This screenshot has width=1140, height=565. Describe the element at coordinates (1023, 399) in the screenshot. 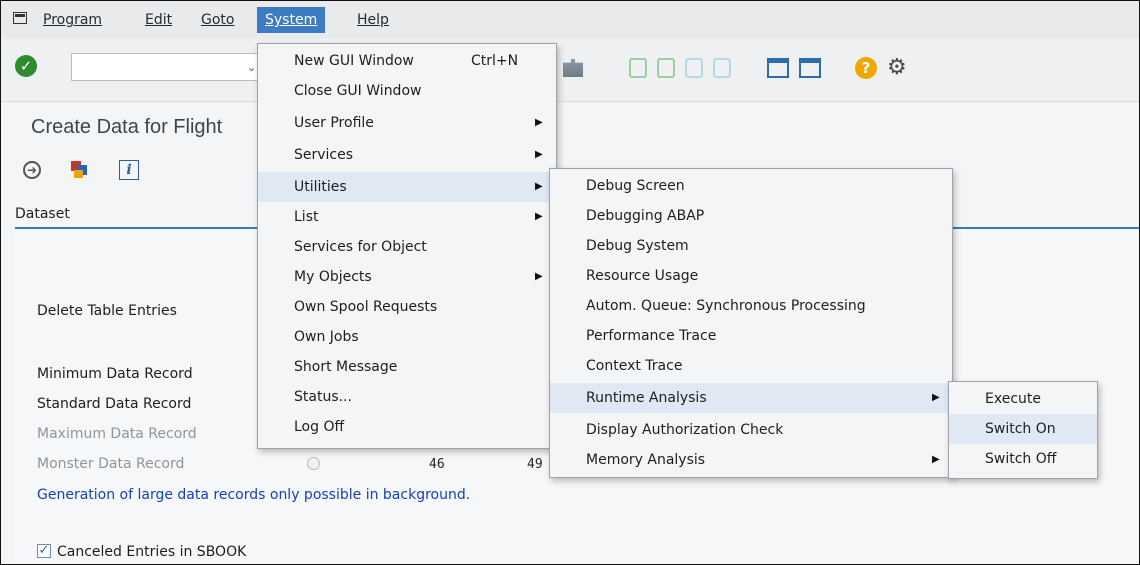

I see `menu-item-execute: Execute` at that location.